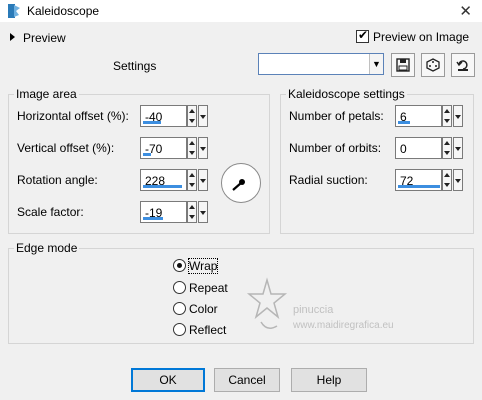 This screenshot has width=482, height=400. I want to click on expand-triangle-icon, so click(12, 37).